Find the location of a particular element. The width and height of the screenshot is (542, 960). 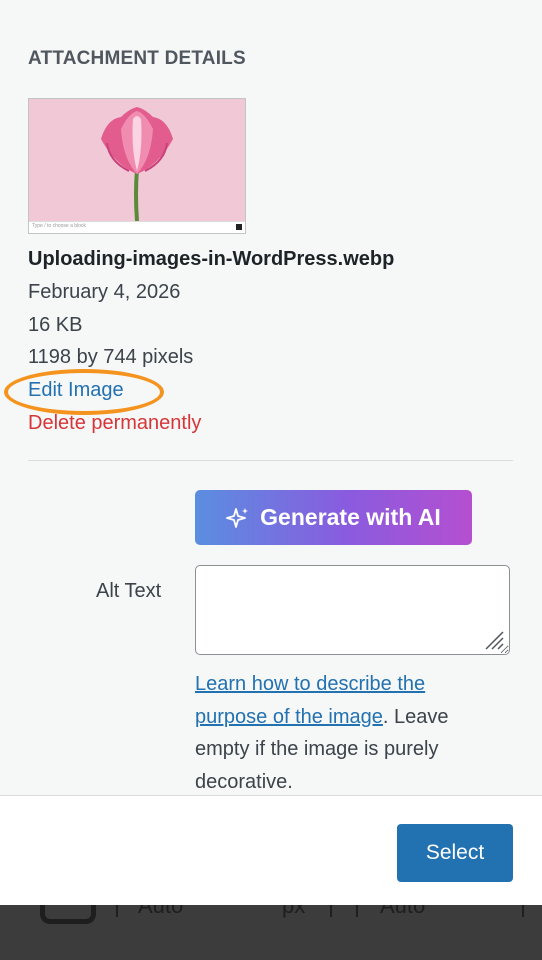

media-modal-toolbar: Select is located at coordinates (271, 850).